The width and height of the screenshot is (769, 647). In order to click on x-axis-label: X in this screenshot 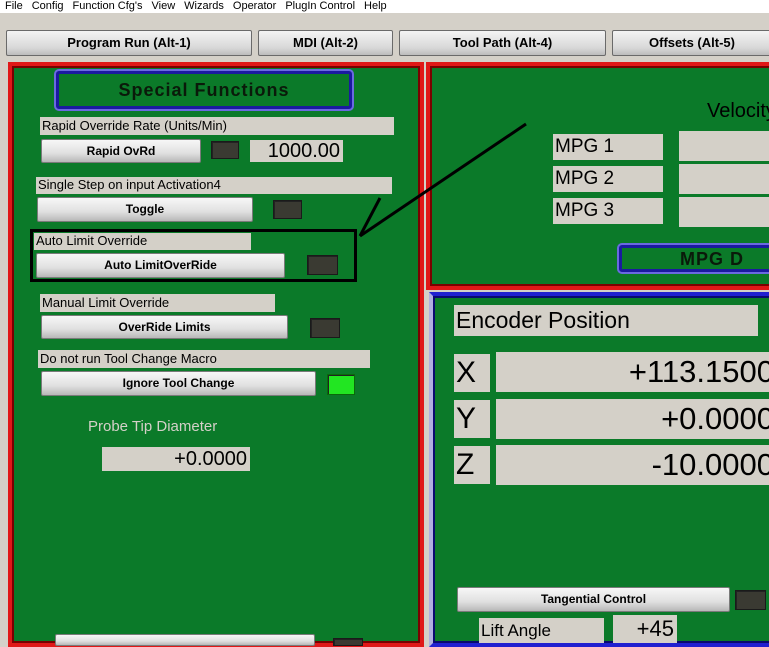, I will do `click(472, 373)`.